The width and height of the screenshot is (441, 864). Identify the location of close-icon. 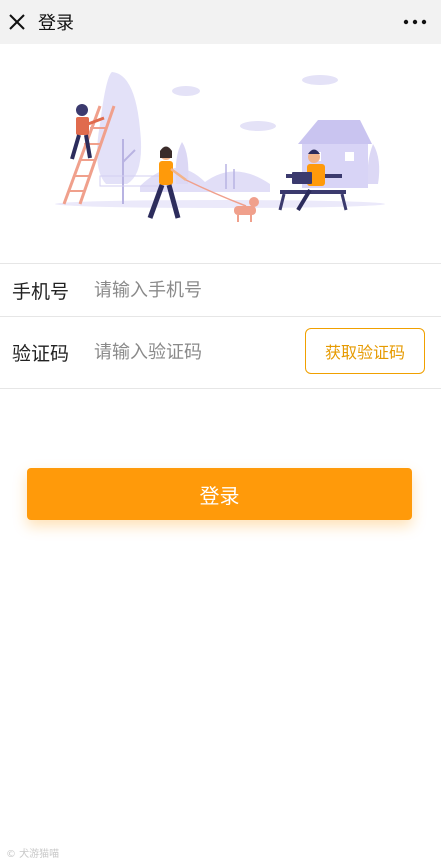
(17, 22).